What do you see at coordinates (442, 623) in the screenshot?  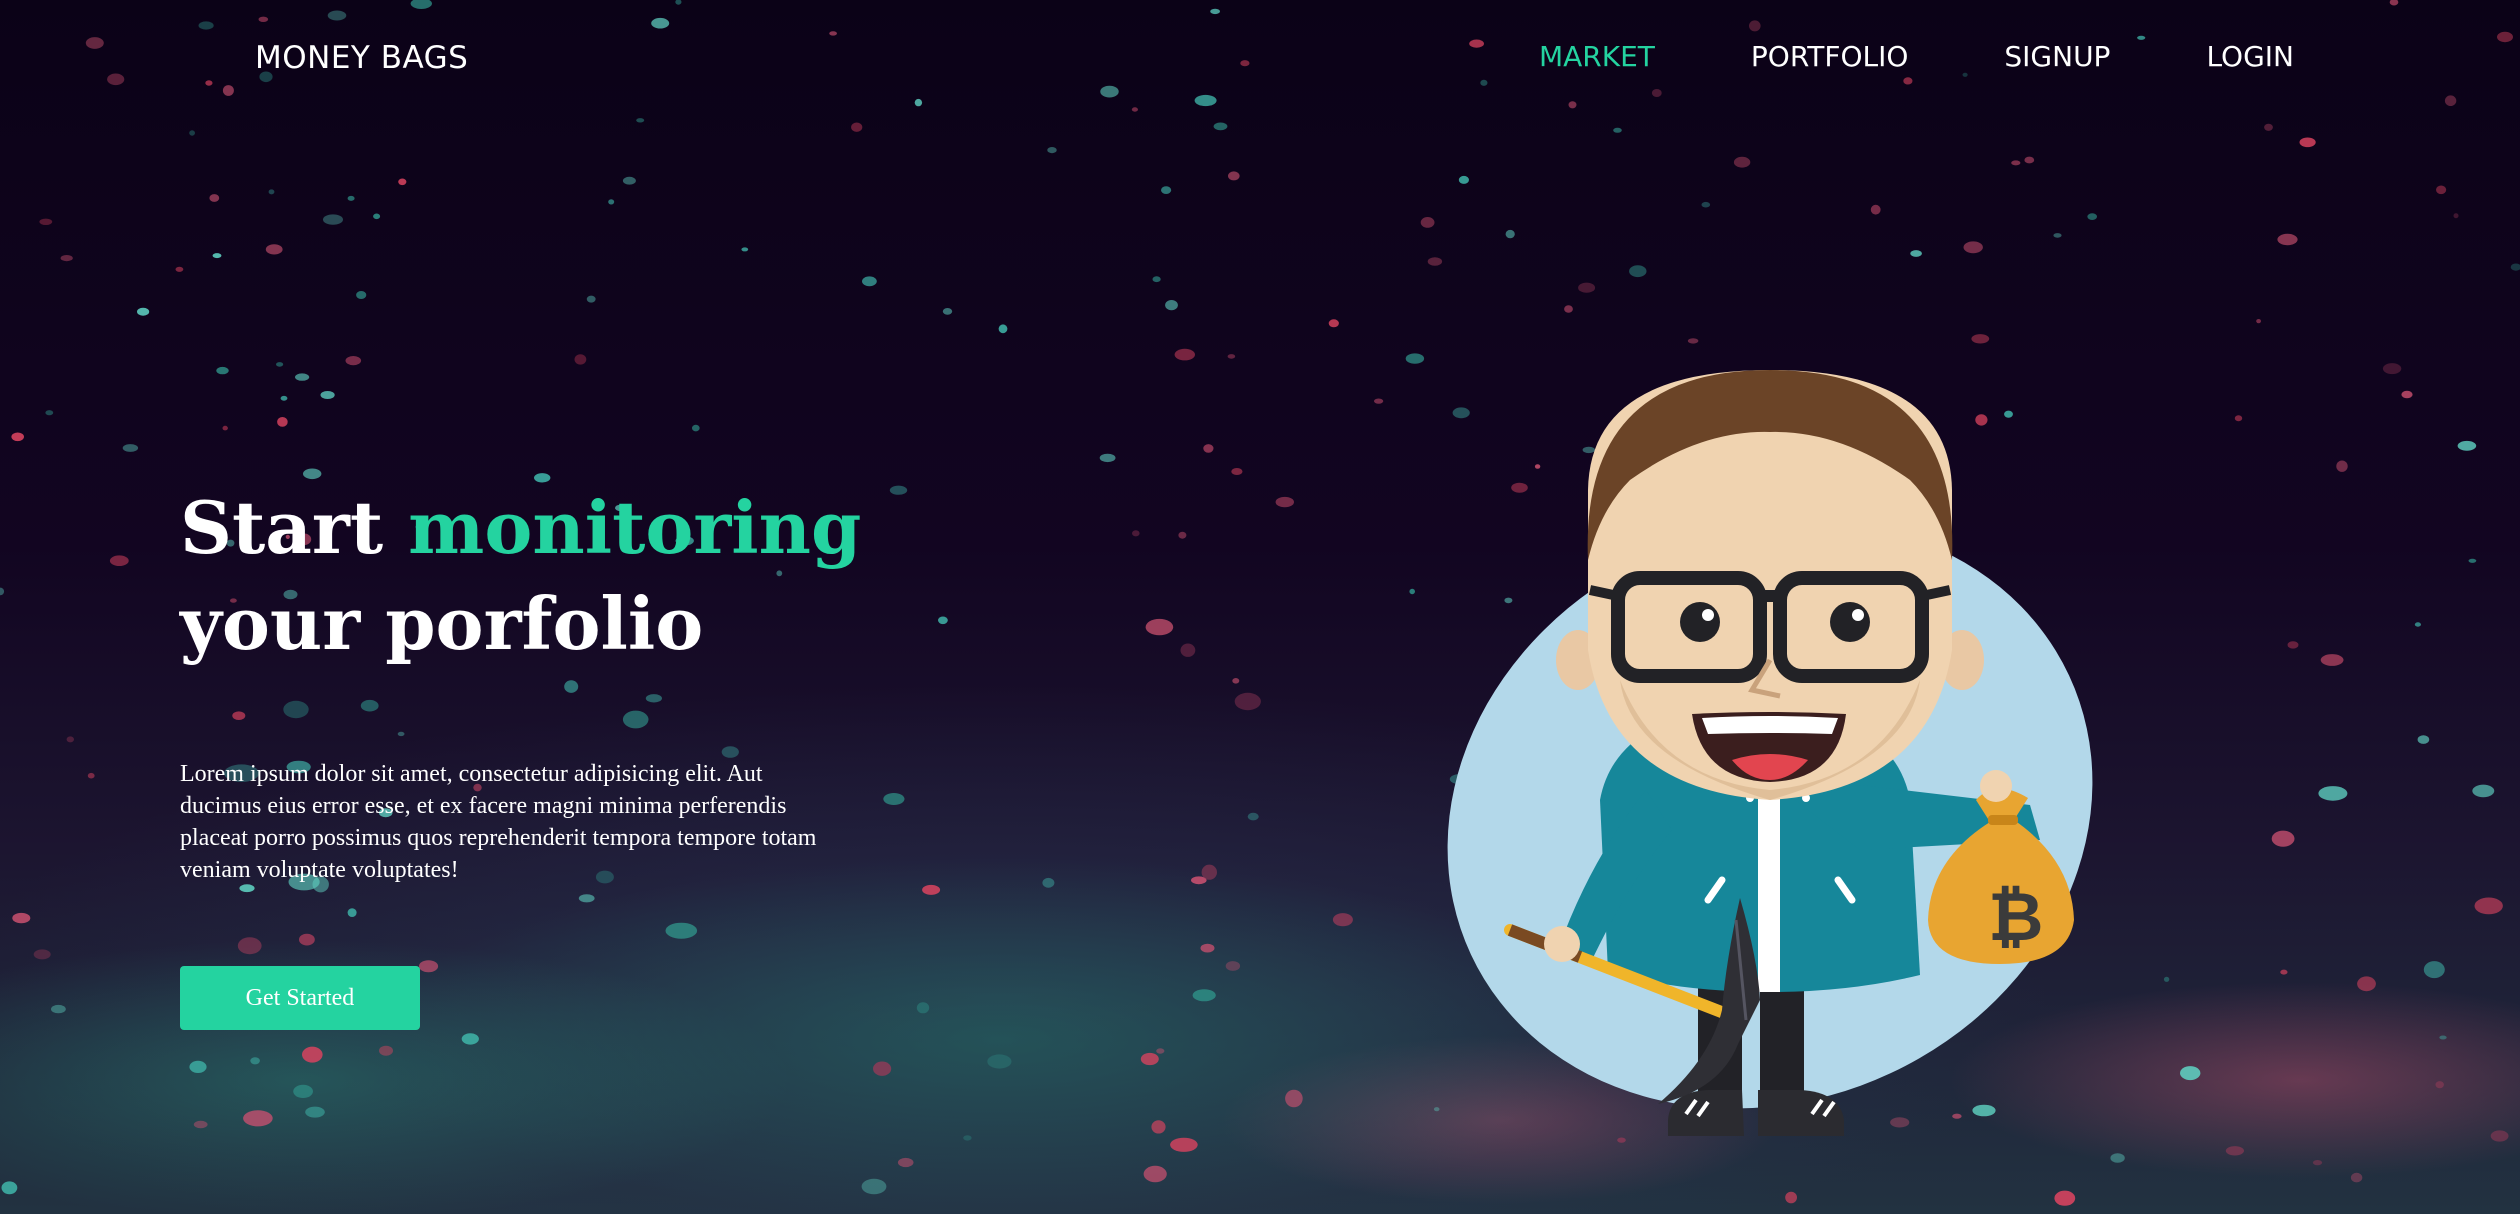 I see `hero-title-line2: your porfolio` at bounding box center [442, 623].